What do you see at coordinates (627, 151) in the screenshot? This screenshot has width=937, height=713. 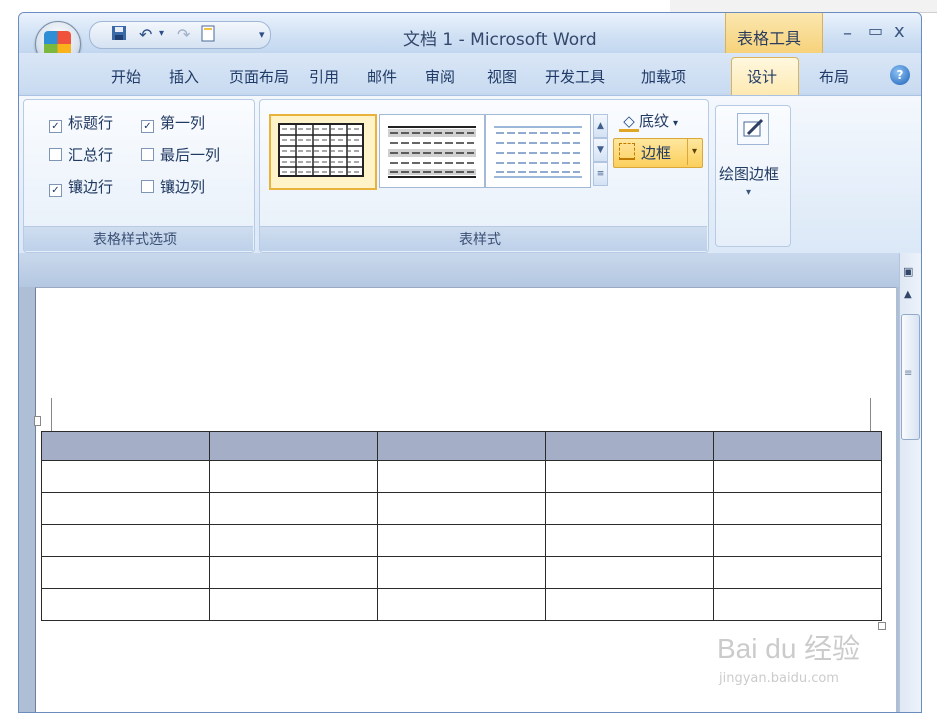 I see `borders-icon` at bounding box center [627, 151].